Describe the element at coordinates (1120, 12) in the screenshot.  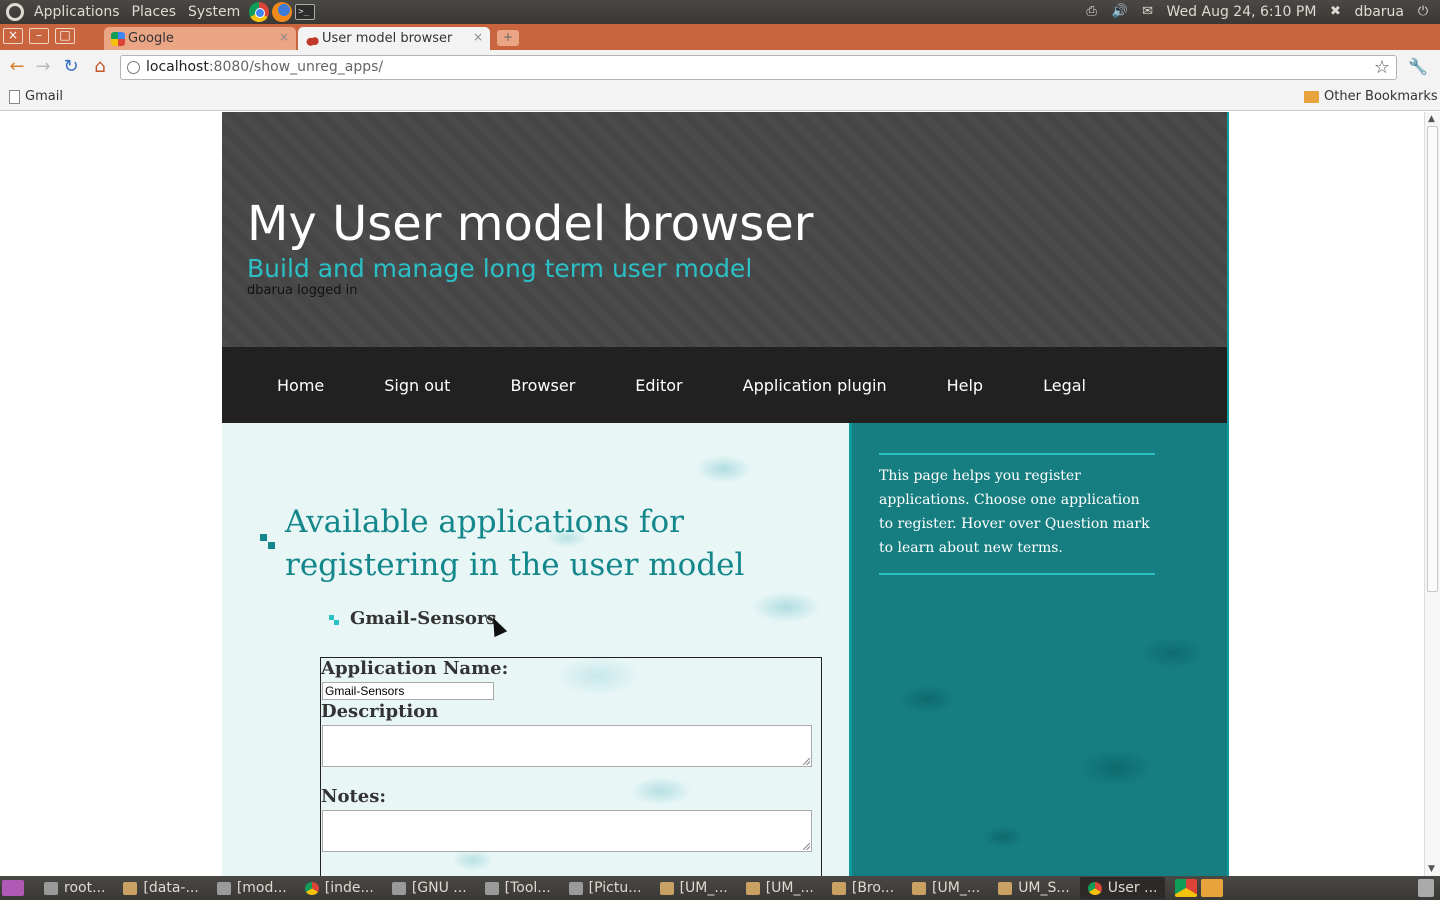
I see `volume-icon: 🔊` at that location.